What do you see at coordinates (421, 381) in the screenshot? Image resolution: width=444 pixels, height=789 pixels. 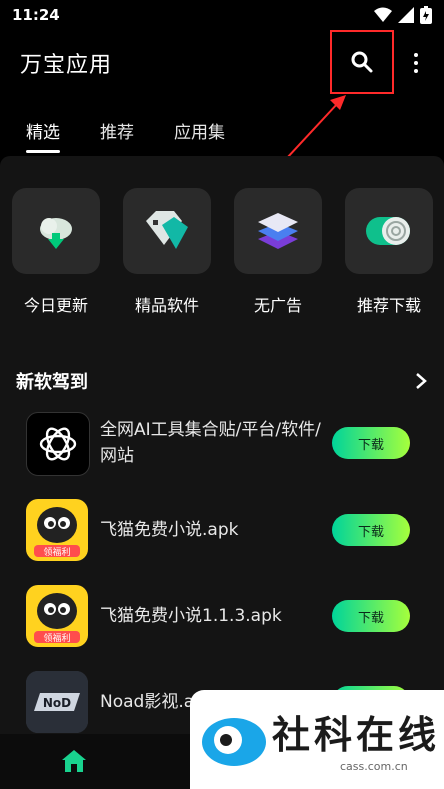 I see `chevron-right-icon` at bounding box center [421, 381].